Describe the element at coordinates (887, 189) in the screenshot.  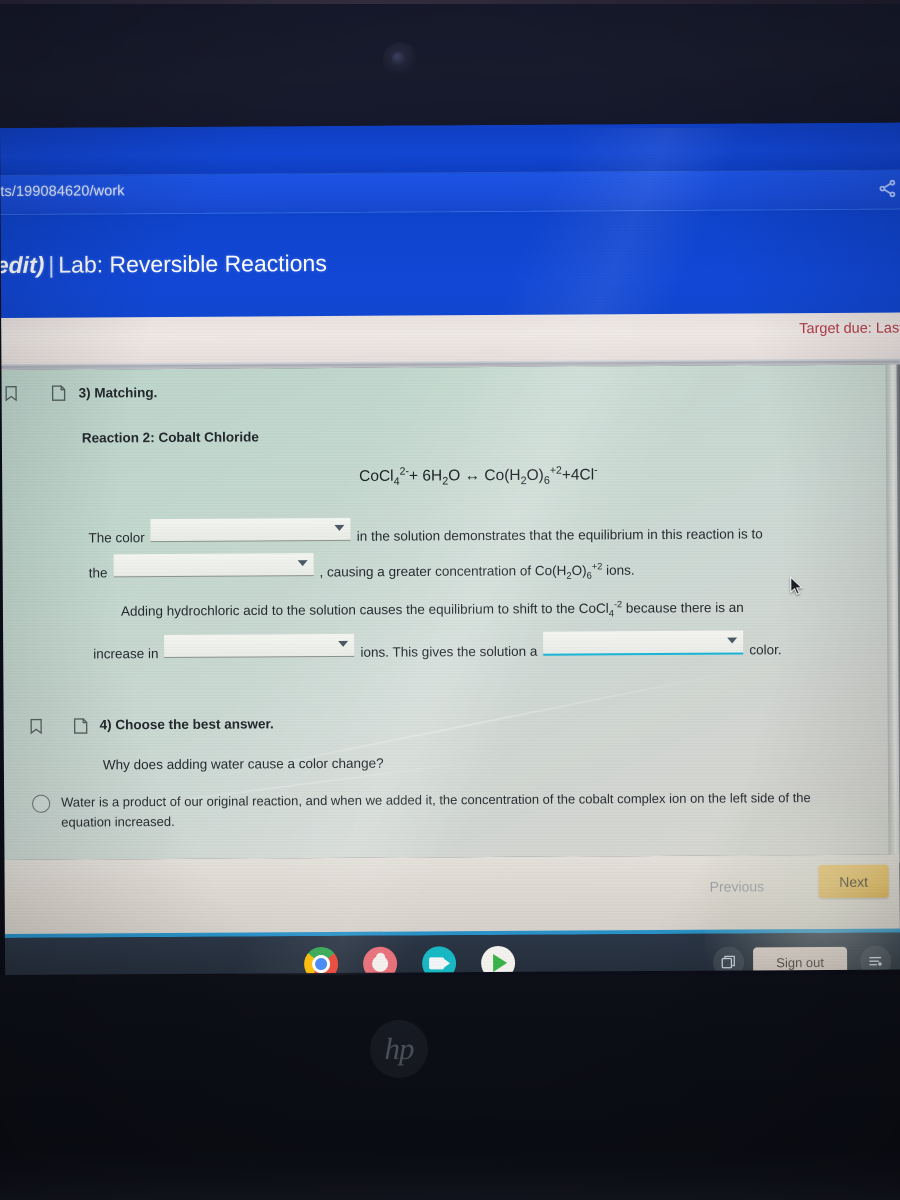
I see `share-icon` at that location.